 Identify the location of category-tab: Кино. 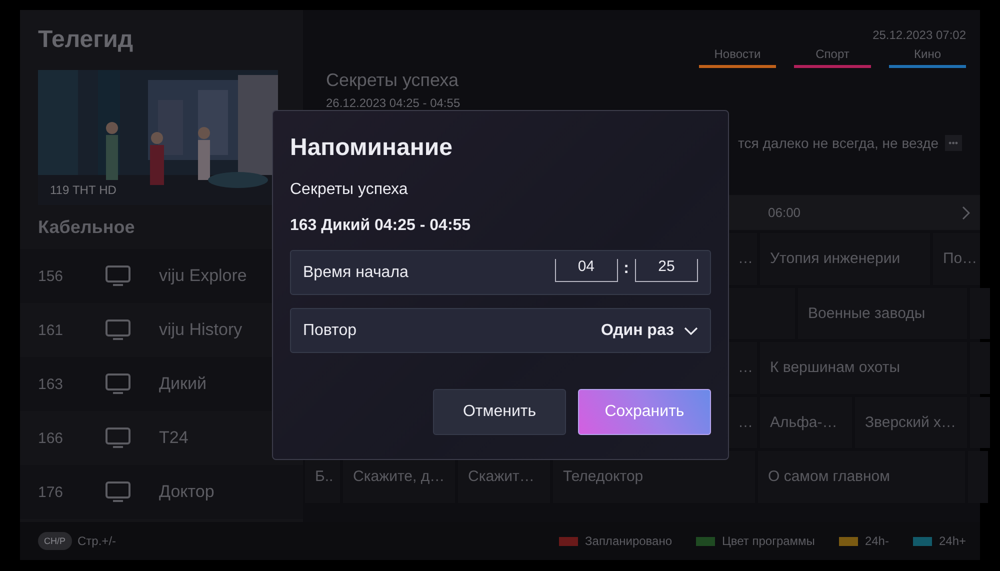
(927, 57).